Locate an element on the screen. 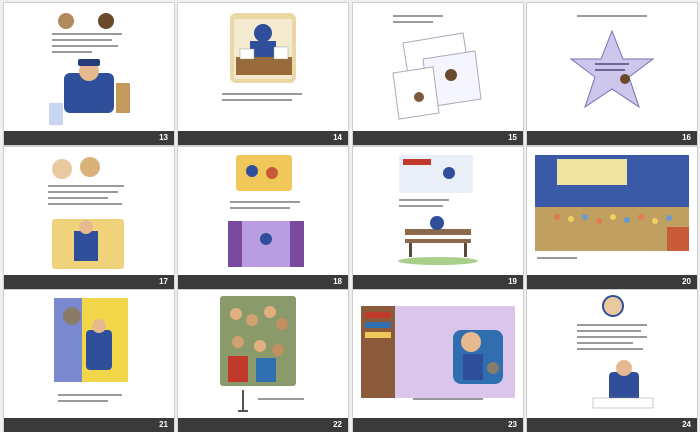  illustration-portraits-and-phone is located at coordinates (86, 213).